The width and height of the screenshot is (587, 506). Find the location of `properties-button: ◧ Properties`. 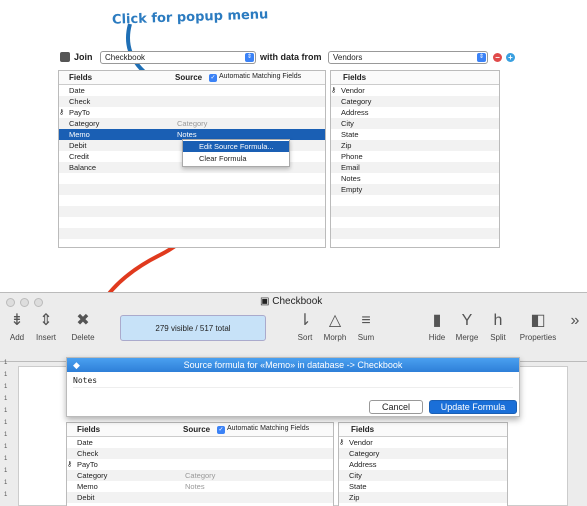

properties-button: ◧ Properties is located at coordinates (538, 326).